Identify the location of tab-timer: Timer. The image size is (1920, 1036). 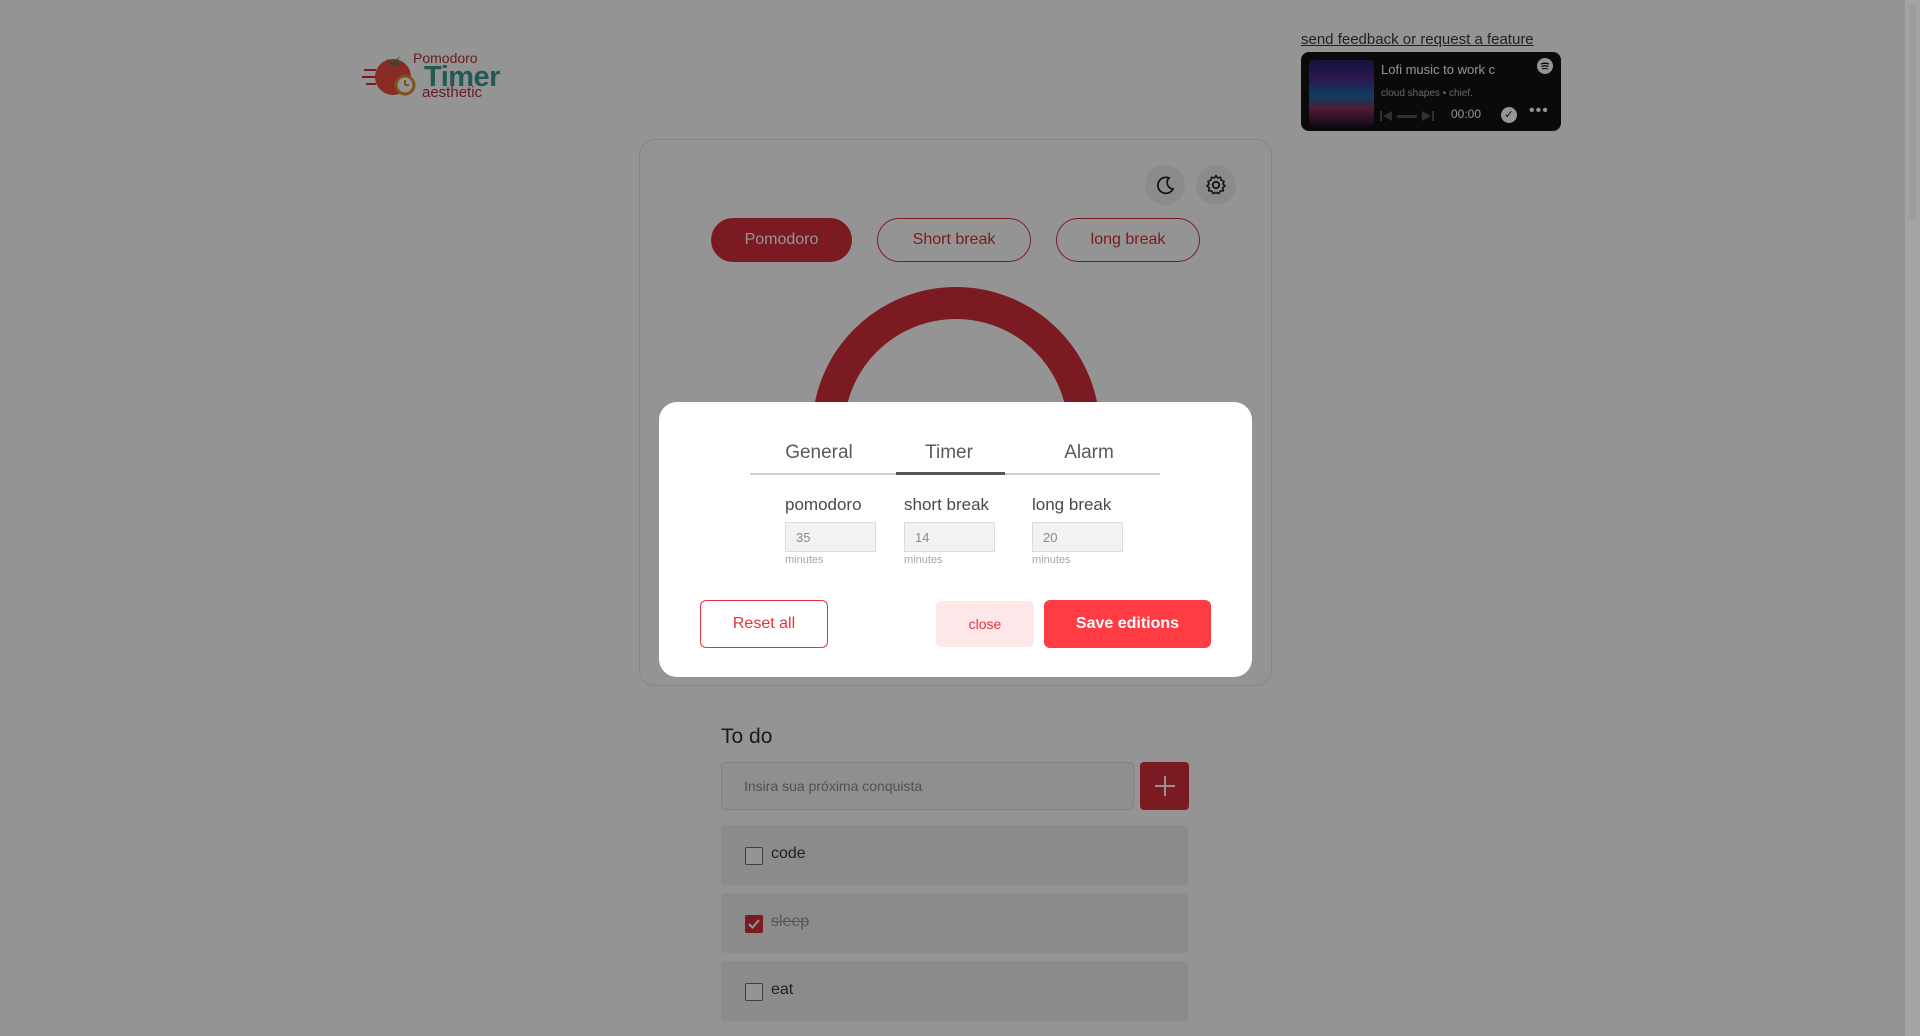
(949, 453).